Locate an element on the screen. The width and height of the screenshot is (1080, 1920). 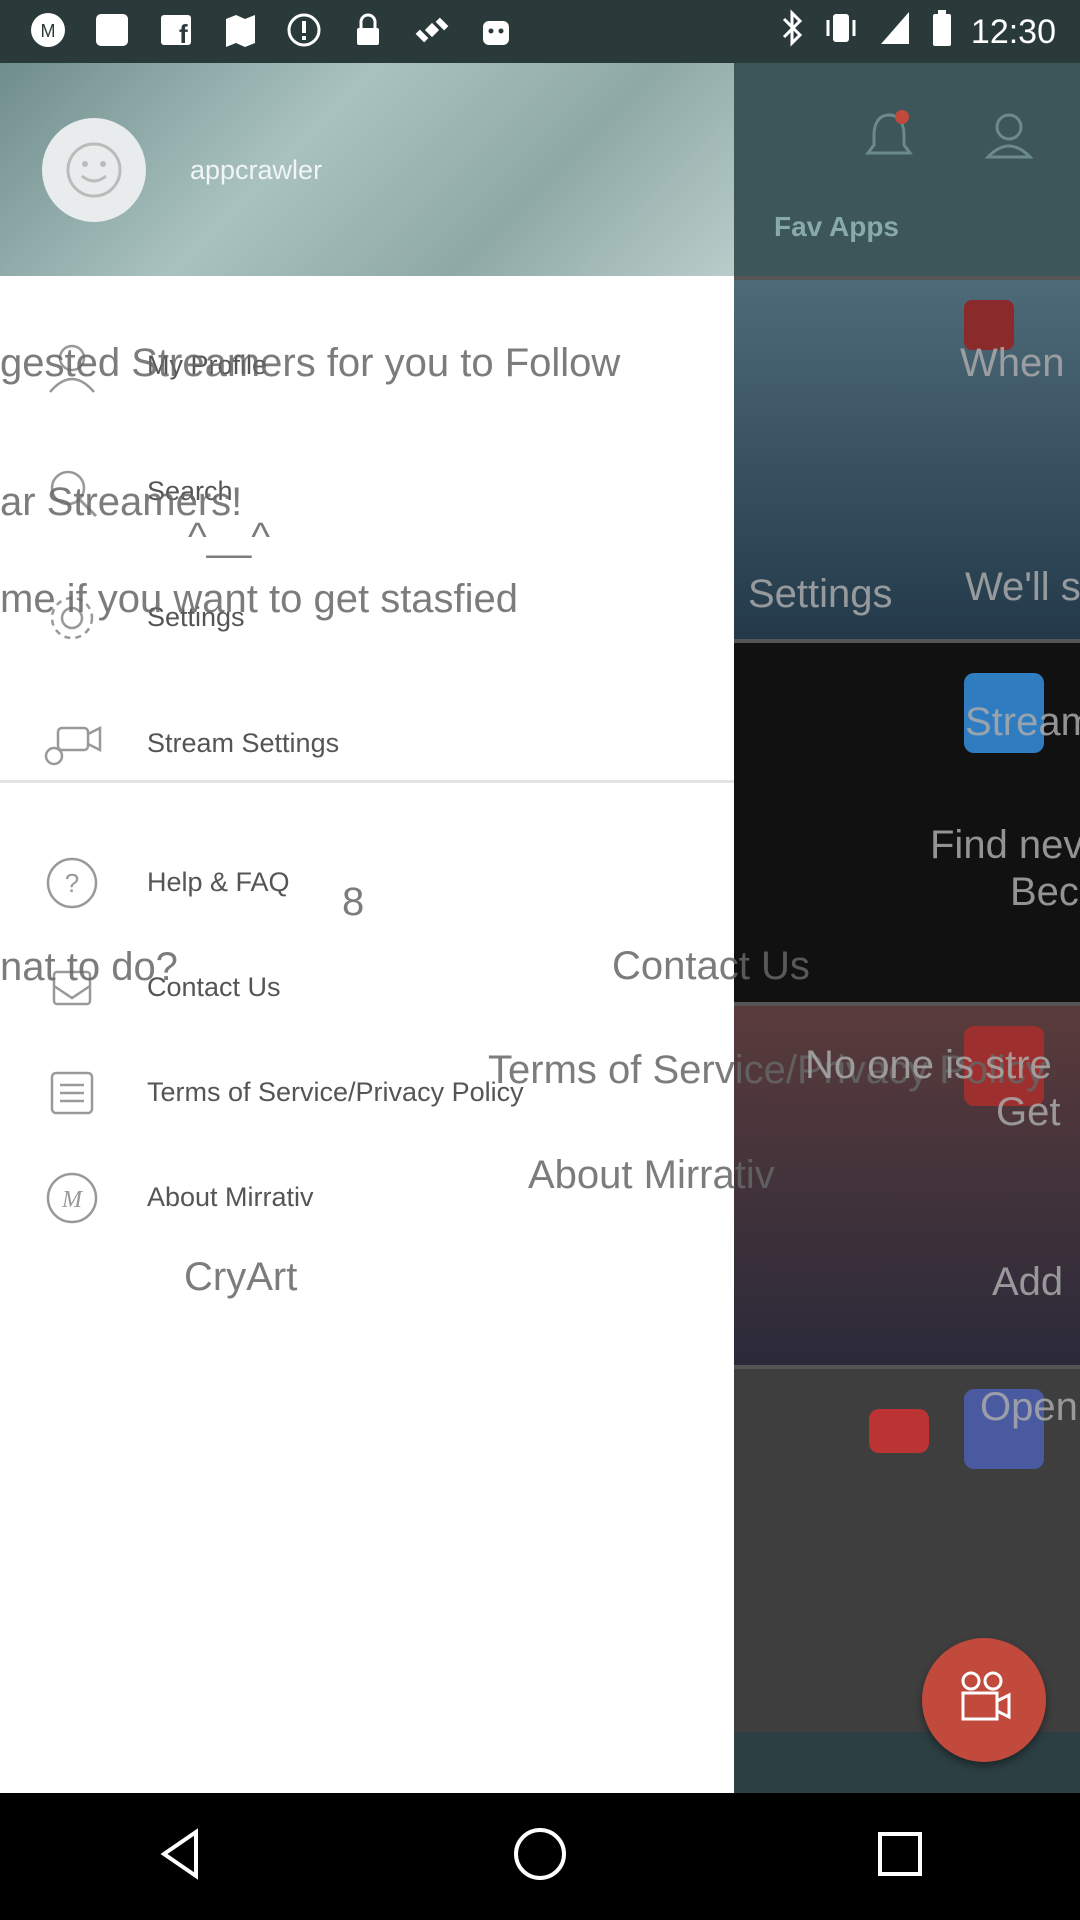
video-camera-icon is located at coordinates (986, 1696).